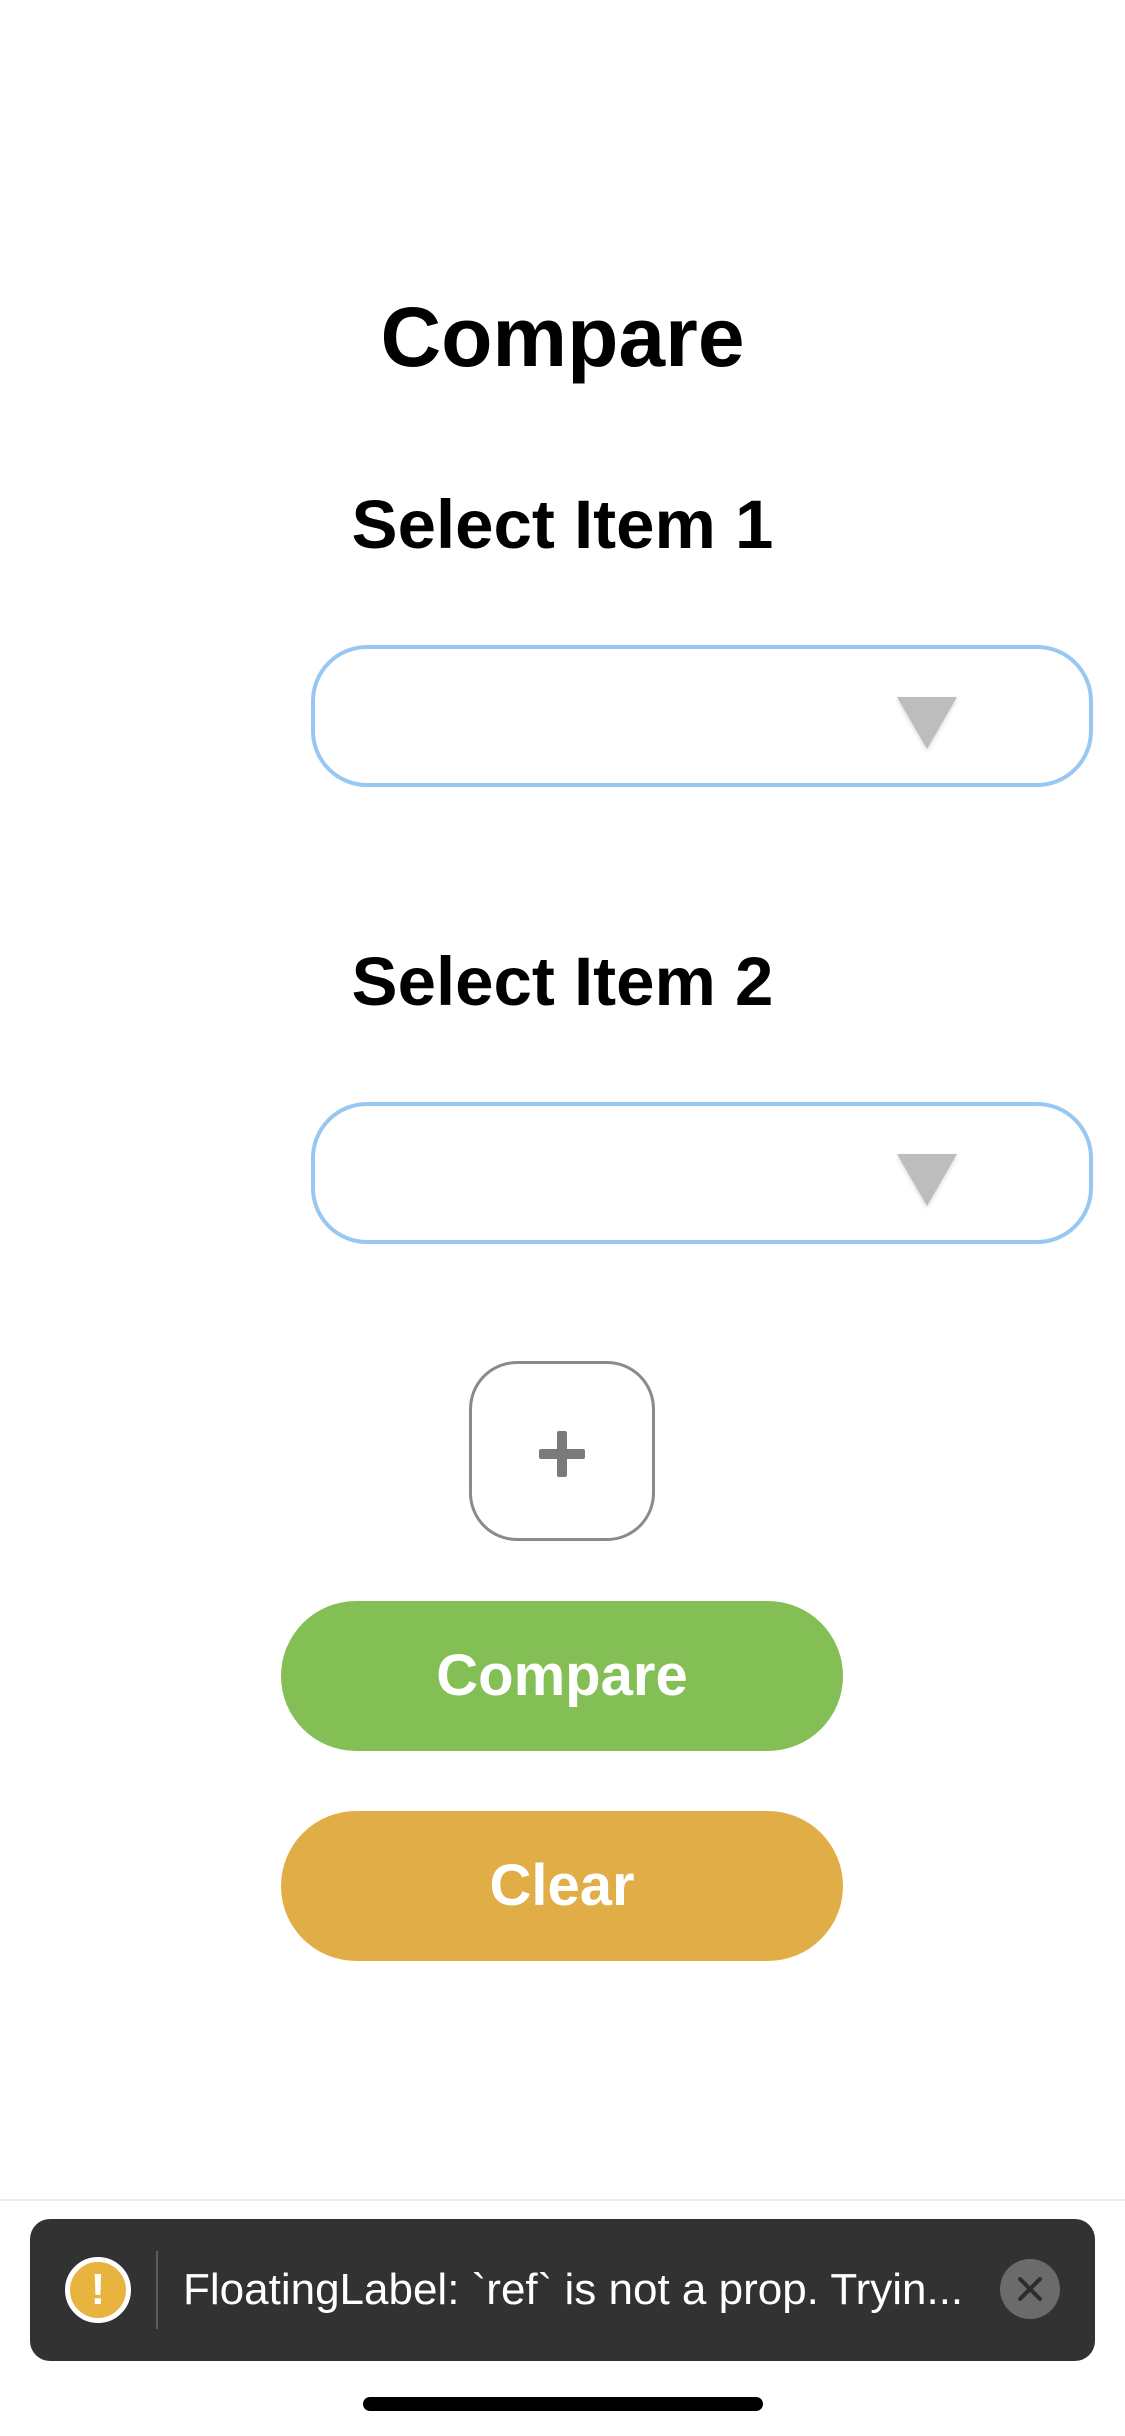 The image size is (1125, 2436). What do you see at coordinates (563, 2404) in the screenshot?
I see `home-indicator` at bounding box center [563, 2404].